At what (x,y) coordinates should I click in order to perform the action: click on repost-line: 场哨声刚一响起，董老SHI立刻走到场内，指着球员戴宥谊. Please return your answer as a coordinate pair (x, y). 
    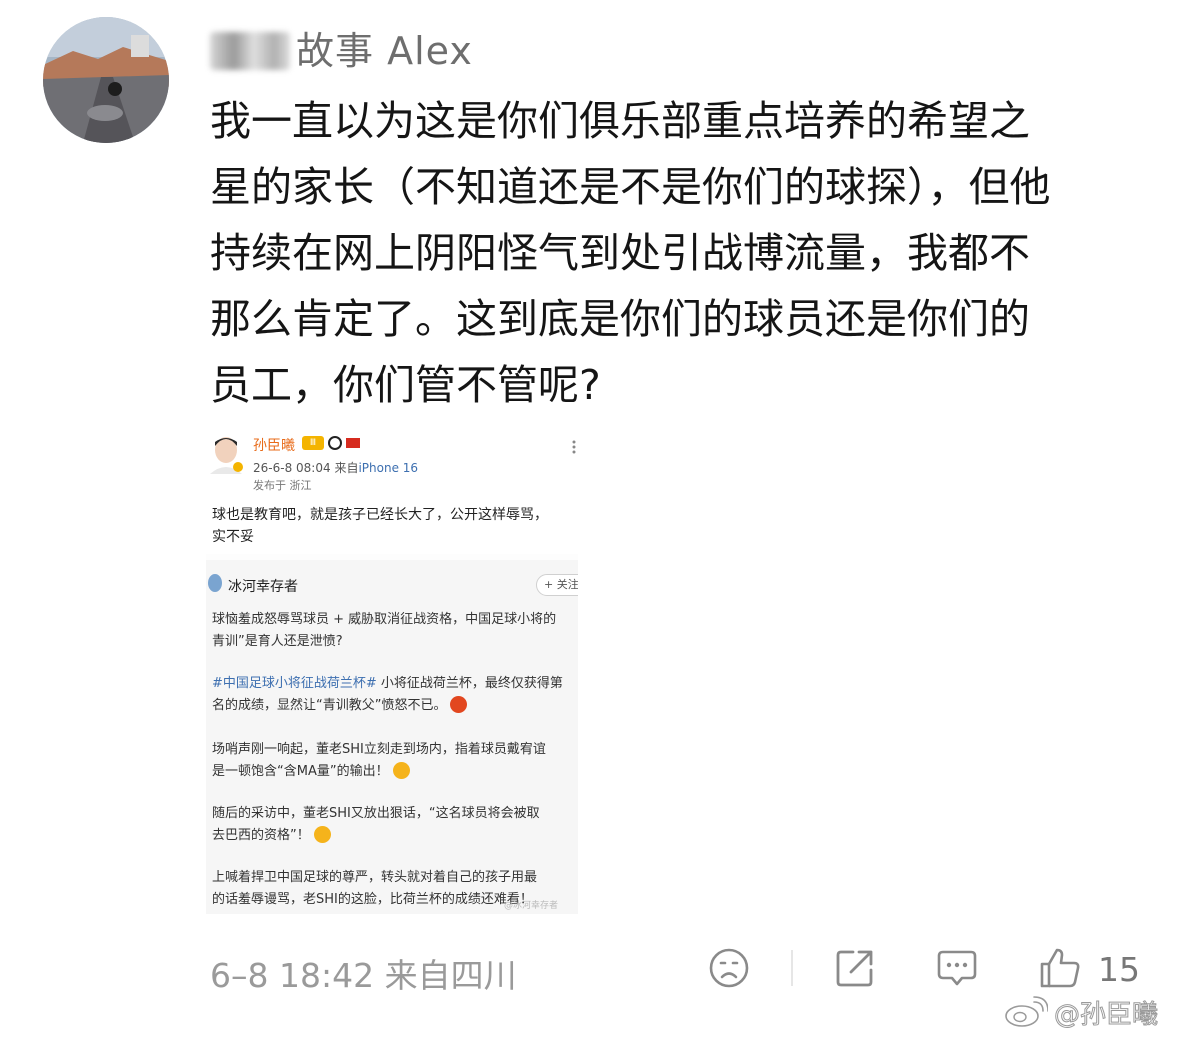
    Looking at the image, I should click on (379, 749).